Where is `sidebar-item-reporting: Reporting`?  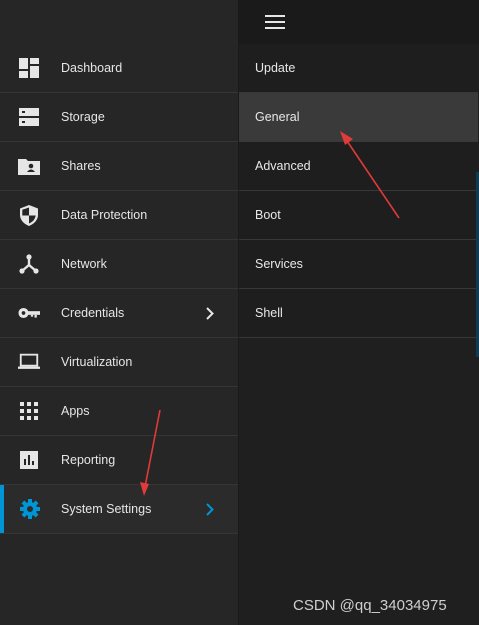 sidebar-item-reporting: Reporting is located at coordinates (119, 460).